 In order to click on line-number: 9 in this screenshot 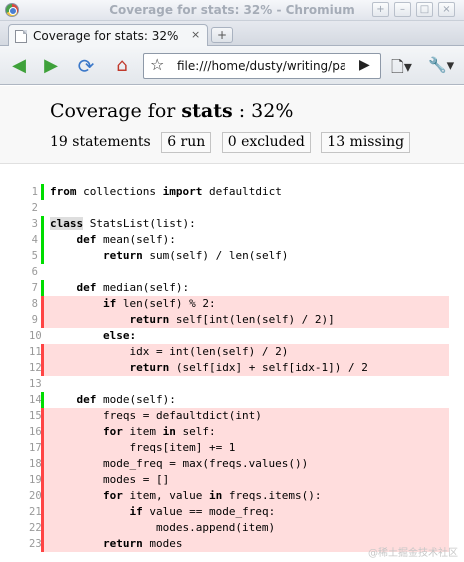, I will do `click(33, 320)`.